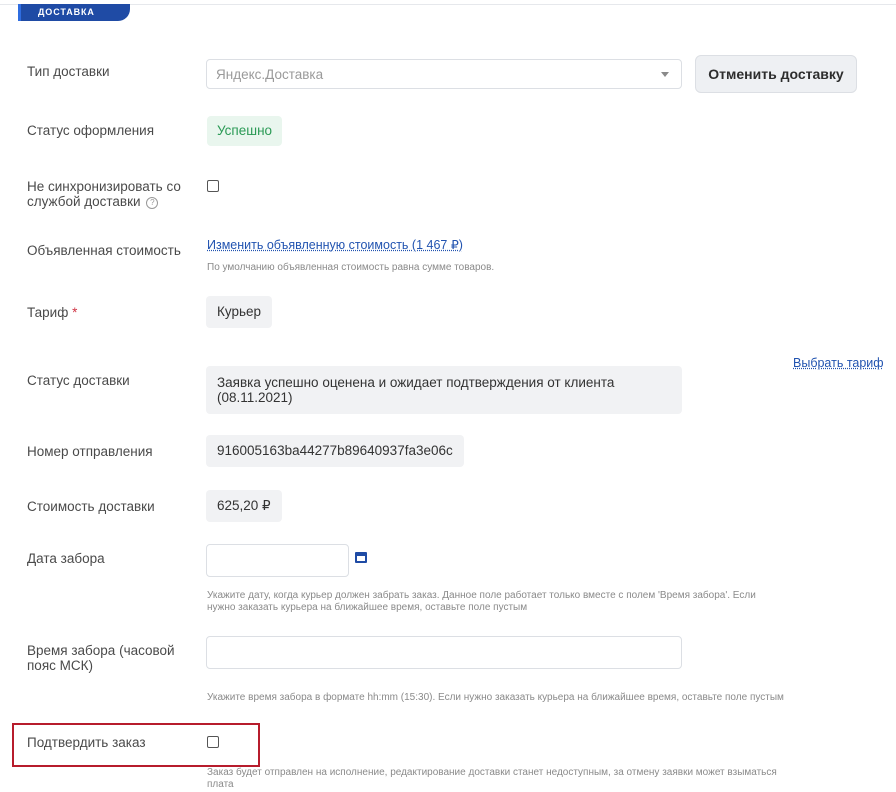 This screenshot has height=792, width=896. I want to click on no-sync-label-line2: службой доставки, so click(84, 201).